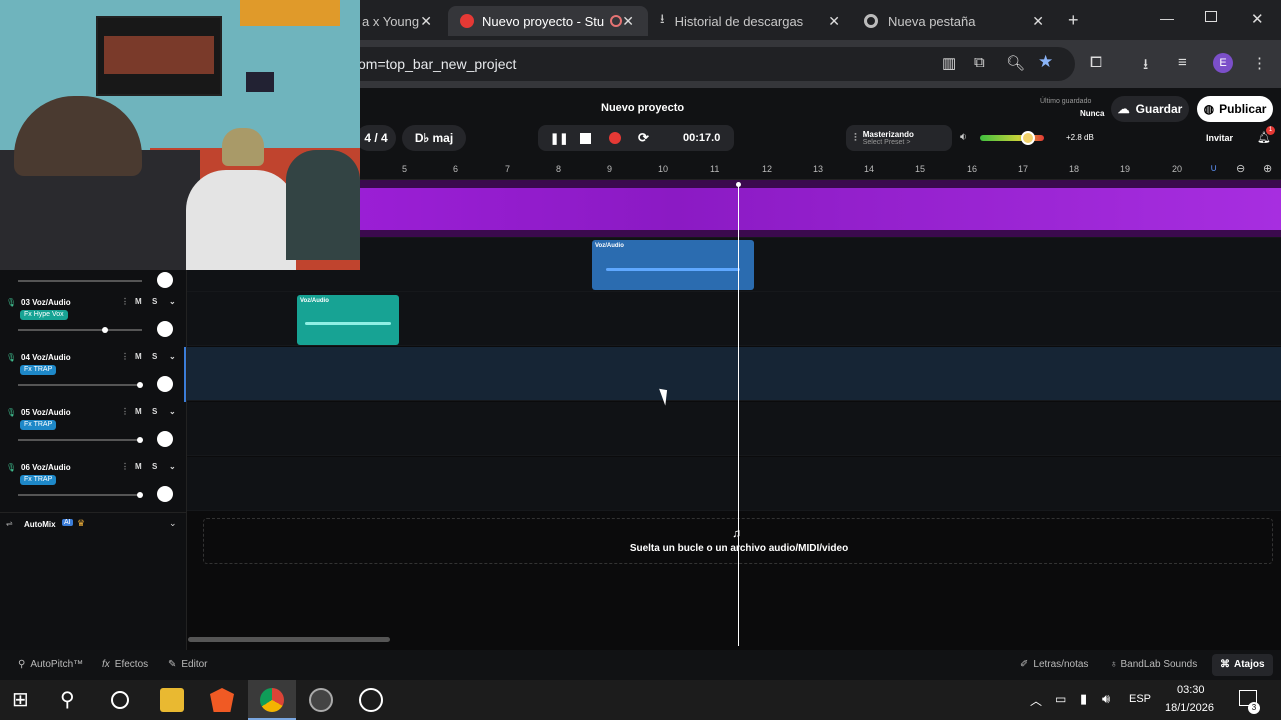  What do you see at coordinates (1096, 62) in the screenshot?
I see `extensions-icon: ⧠` at bounding box center [1096, 62].